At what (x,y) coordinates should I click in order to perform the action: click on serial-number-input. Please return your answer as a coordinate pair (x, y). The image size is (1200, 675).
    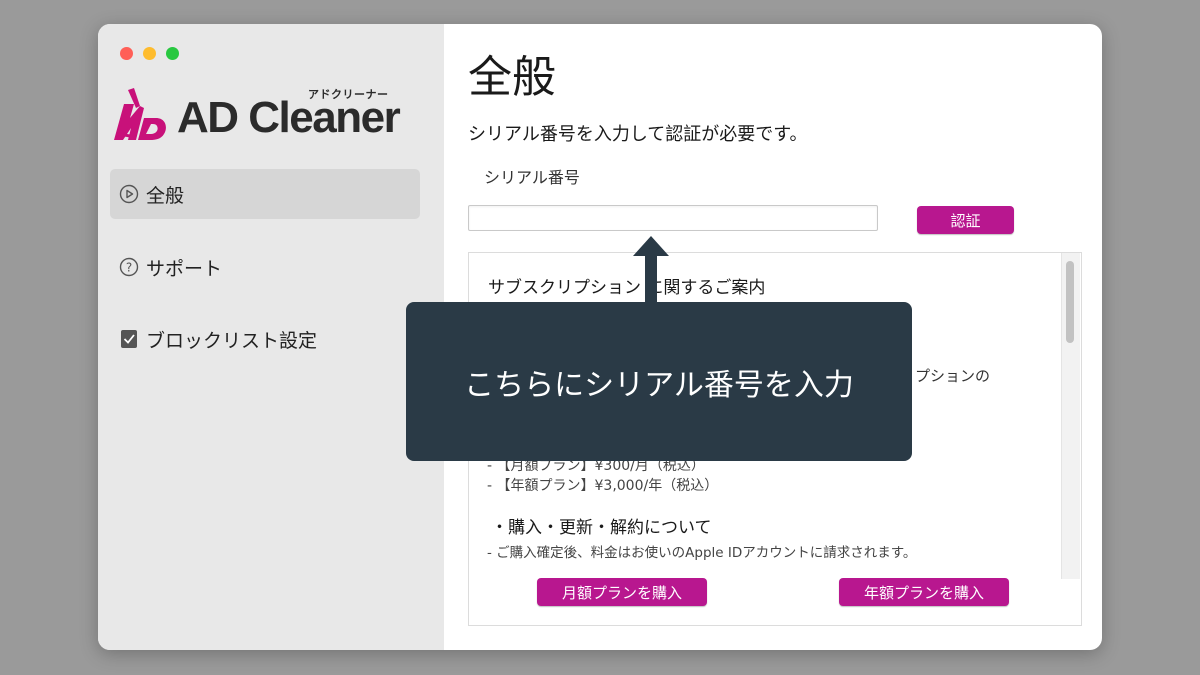
    Looking at the image, I should click on (673, 218).